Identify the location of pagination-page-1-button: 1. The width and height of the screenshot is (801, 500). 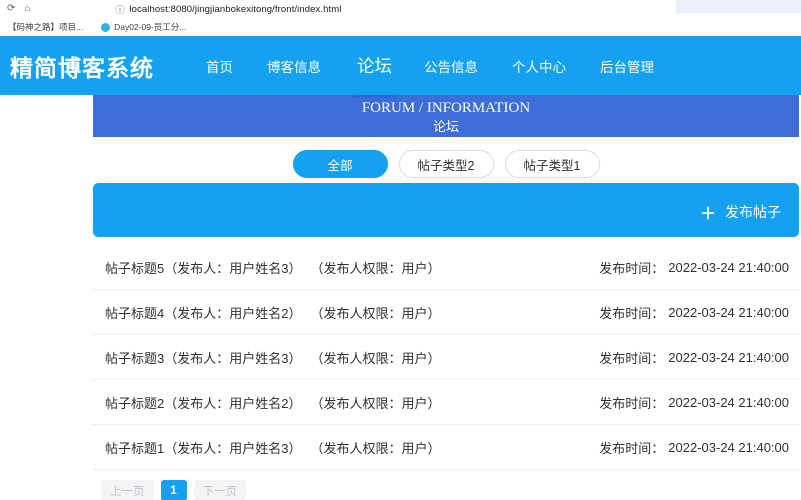
(173, 490).